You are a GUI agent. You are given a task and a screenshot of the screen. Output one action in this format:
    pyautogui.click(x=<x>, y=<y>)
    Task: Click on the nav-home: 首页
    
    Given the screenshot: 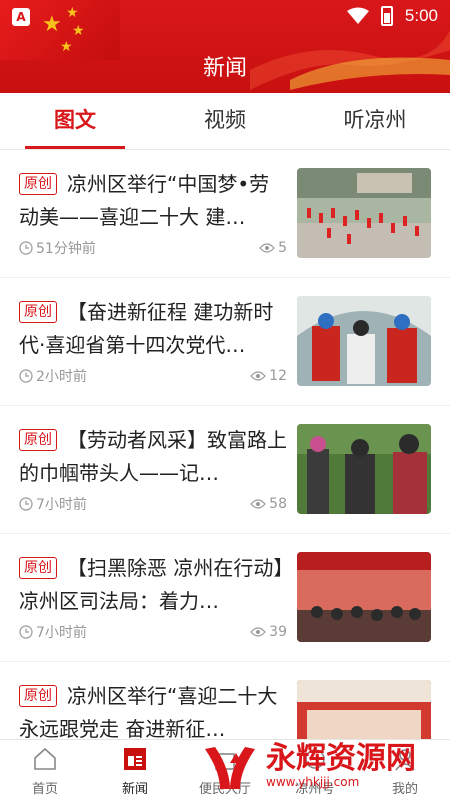 What is the action you would take?
    pyautogui.click(x=45, y=770)
    